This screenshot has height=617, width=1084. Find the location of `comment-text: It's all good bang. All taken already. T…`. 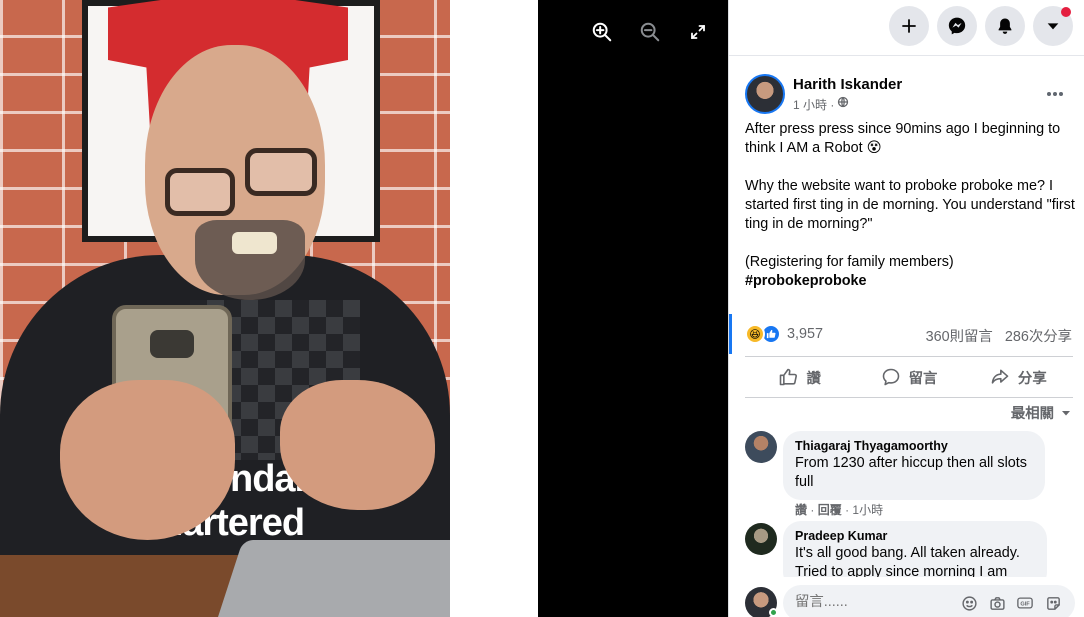

comment-text: It's all good bang. All taken already. T… is located at coordinates (907, 561).